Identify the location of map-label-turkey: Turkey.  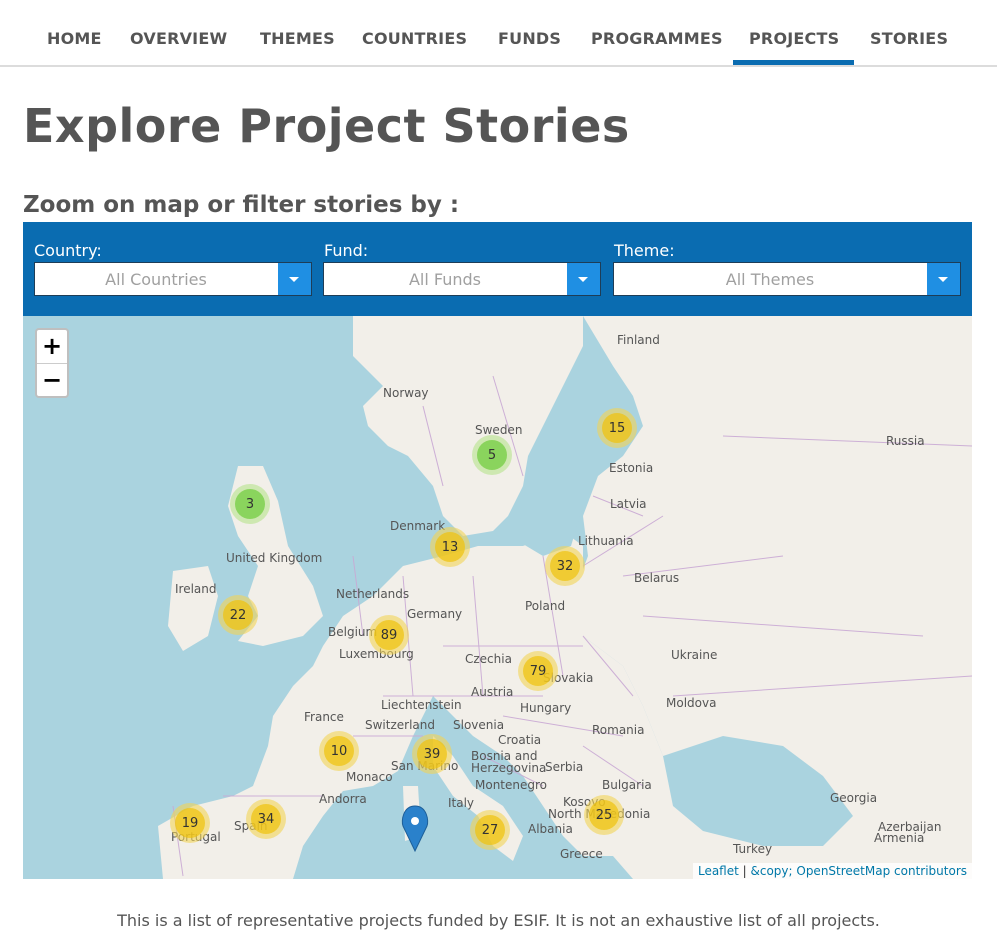
(753, 849).